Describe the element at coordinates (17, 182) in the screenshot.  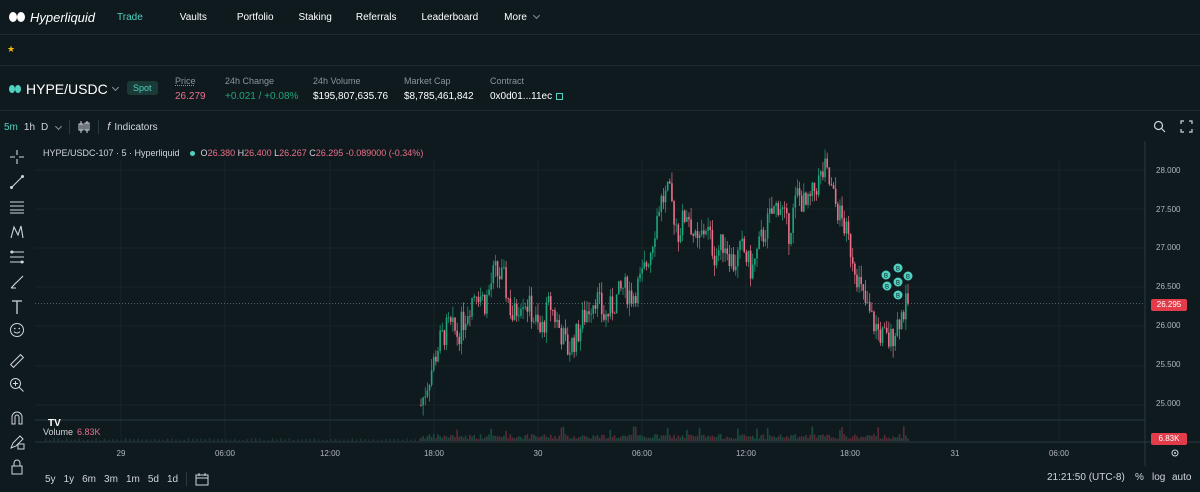
I see `trendline-icon` at that location.